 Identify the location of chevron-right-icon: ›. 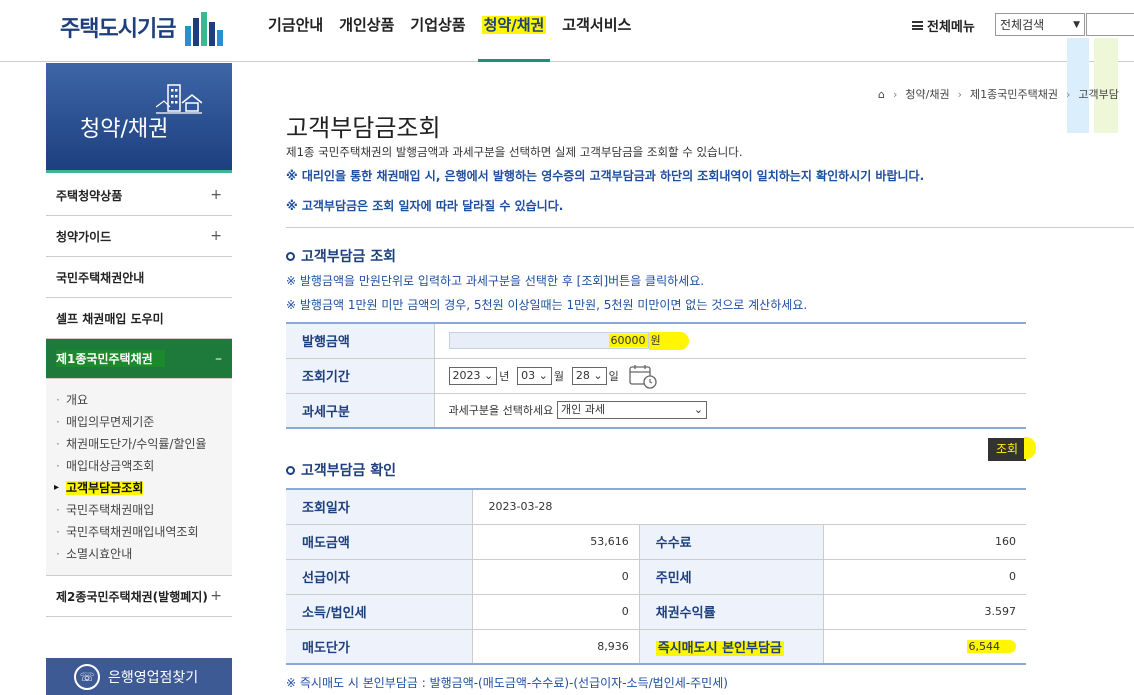
(1068, 94).